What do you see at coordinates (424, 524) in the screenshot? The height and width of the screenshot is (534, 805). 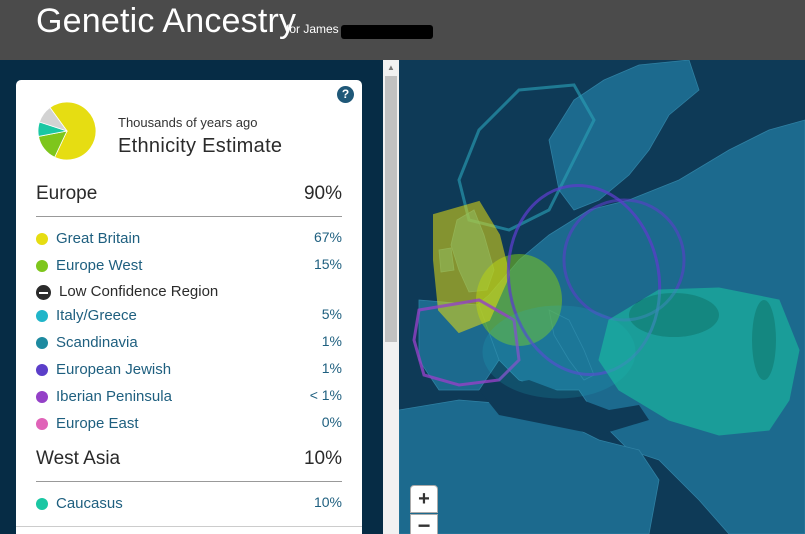 I see `zoom-out-button: −` at bounding box center [424, 524].